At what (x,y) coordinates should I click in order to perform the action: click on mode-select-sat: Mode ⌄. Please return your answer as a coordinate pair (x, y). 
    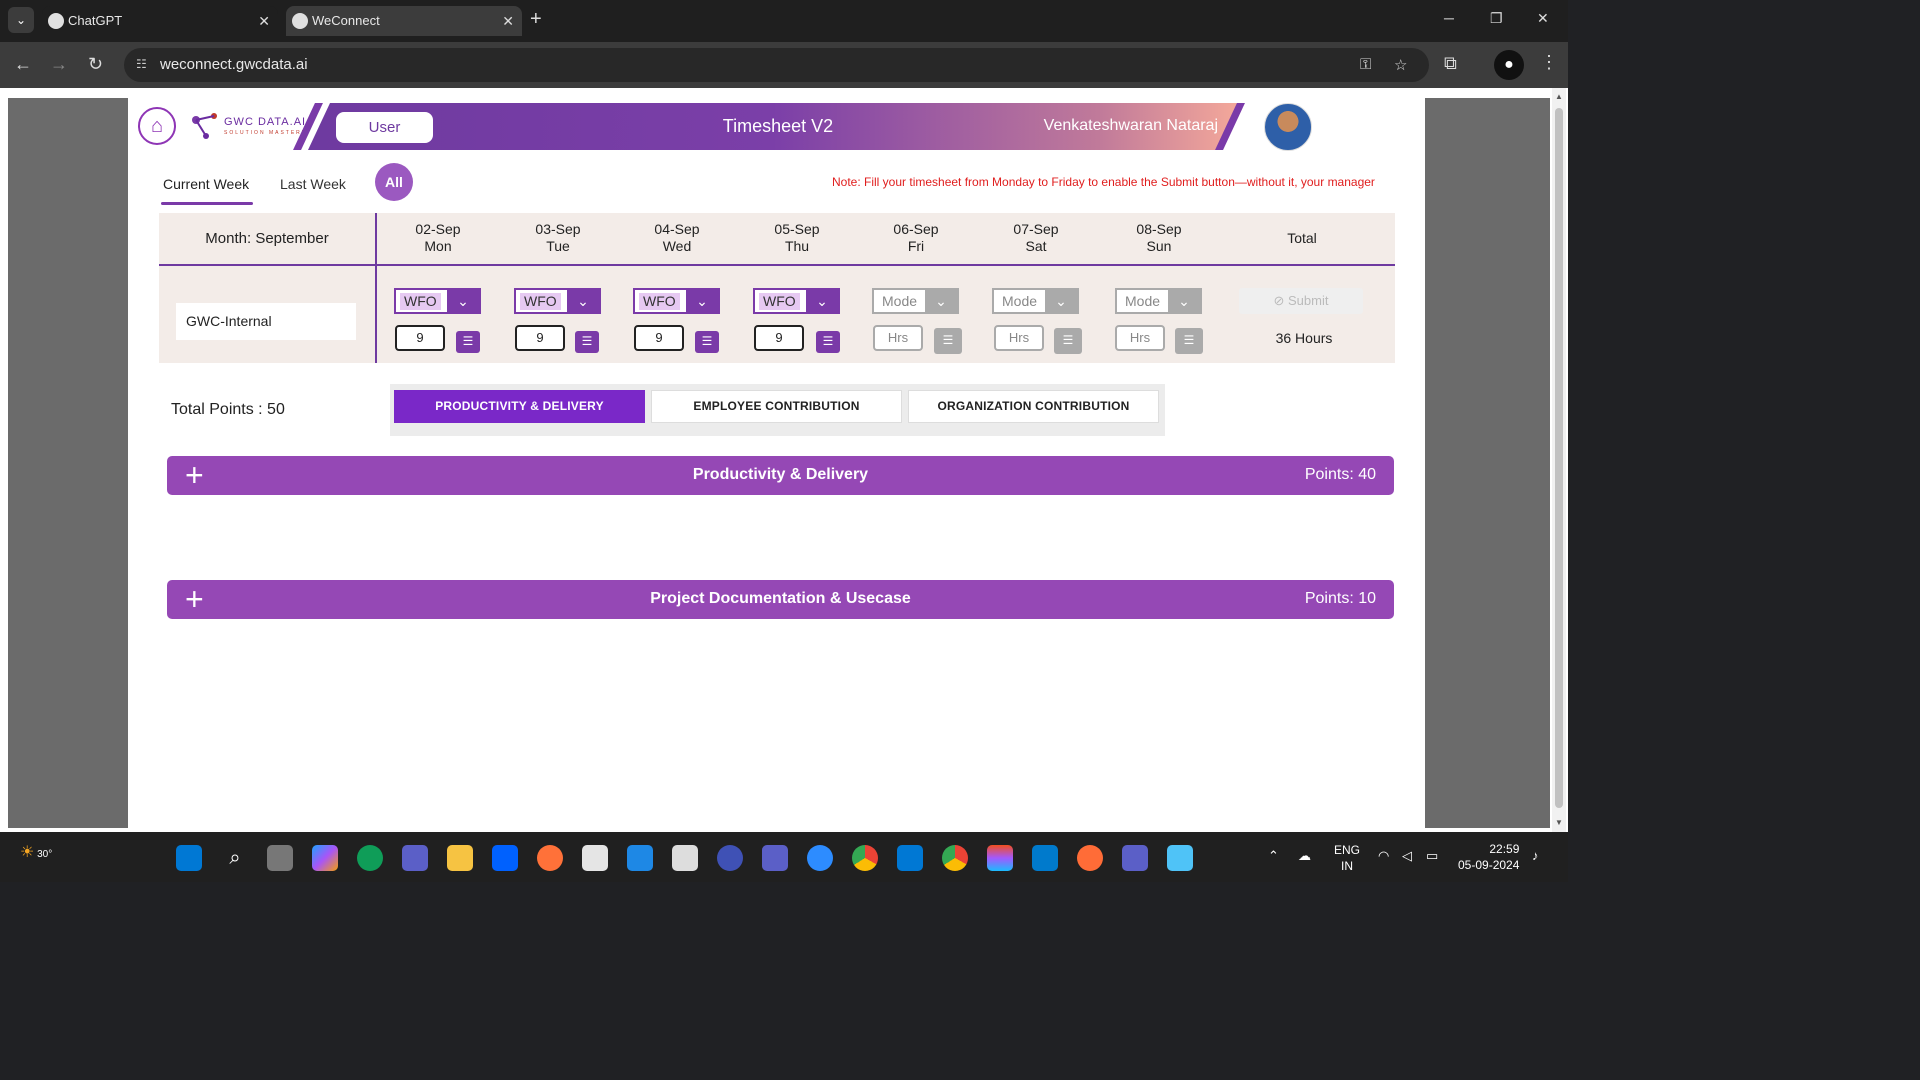
    Looking at the image, I should click on (1035, 301).